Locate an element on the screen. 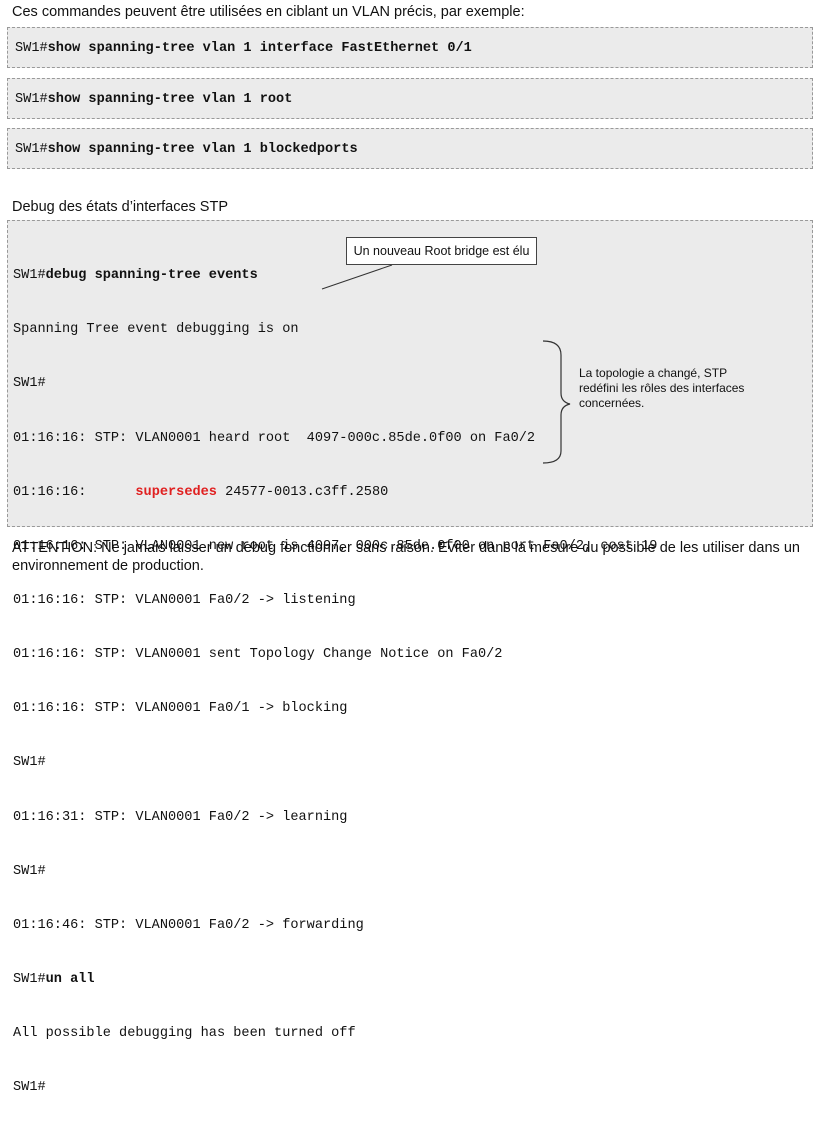 This screenshot has height=1133, width=823. cli-command: show spanning-tree vlan 1 blockedports is located at coordinates (202, 149).